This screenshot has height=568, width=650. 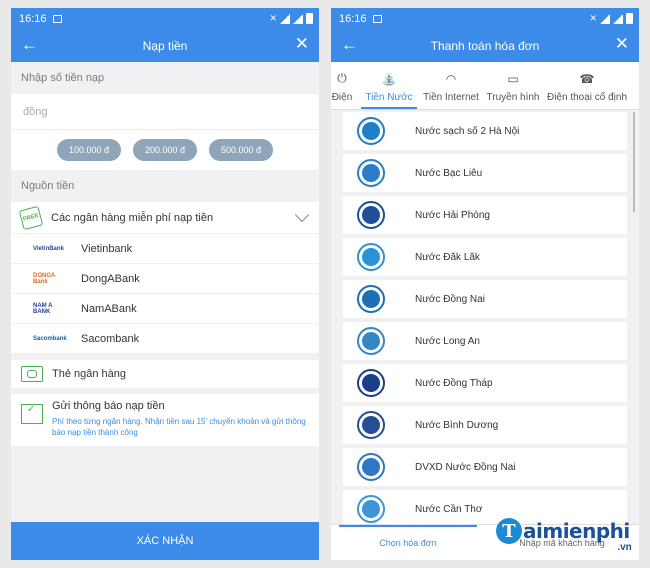 I want to click on tab-landline: ☎ Điện thoại cố định, so click(x=587, y=85).